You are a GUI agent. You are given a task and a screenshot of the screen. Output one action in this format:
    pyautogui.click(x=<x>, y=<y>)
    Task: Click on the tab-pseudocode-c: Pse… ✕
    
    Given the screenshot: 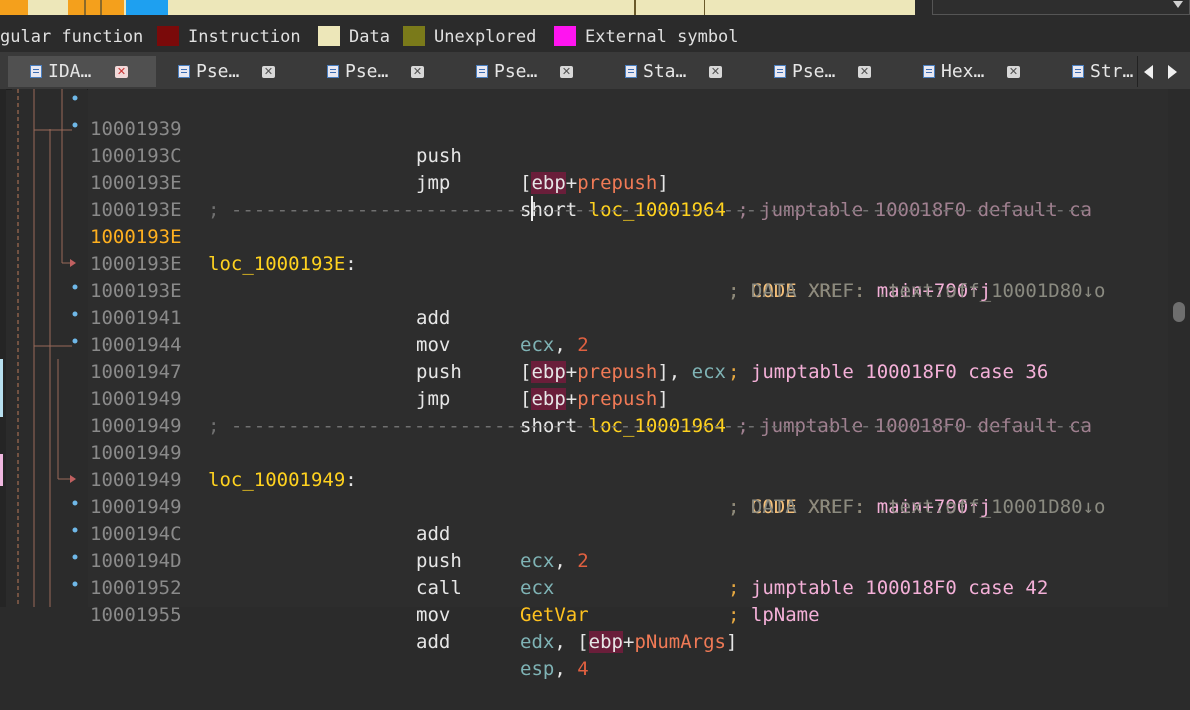 What is the action you would take?
    pyautogui.click(x=530, y=71)
    